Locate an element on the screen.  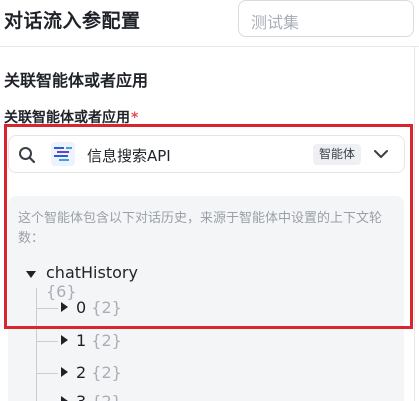
page-title: 对话流入参配置 is located at coordinates (72, 21).